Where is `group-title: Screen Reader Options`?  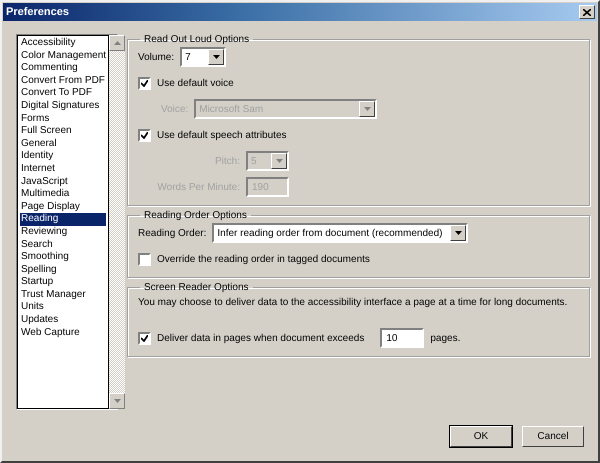 group-title: Screen Reader Options is located at coordinates (196, 287).